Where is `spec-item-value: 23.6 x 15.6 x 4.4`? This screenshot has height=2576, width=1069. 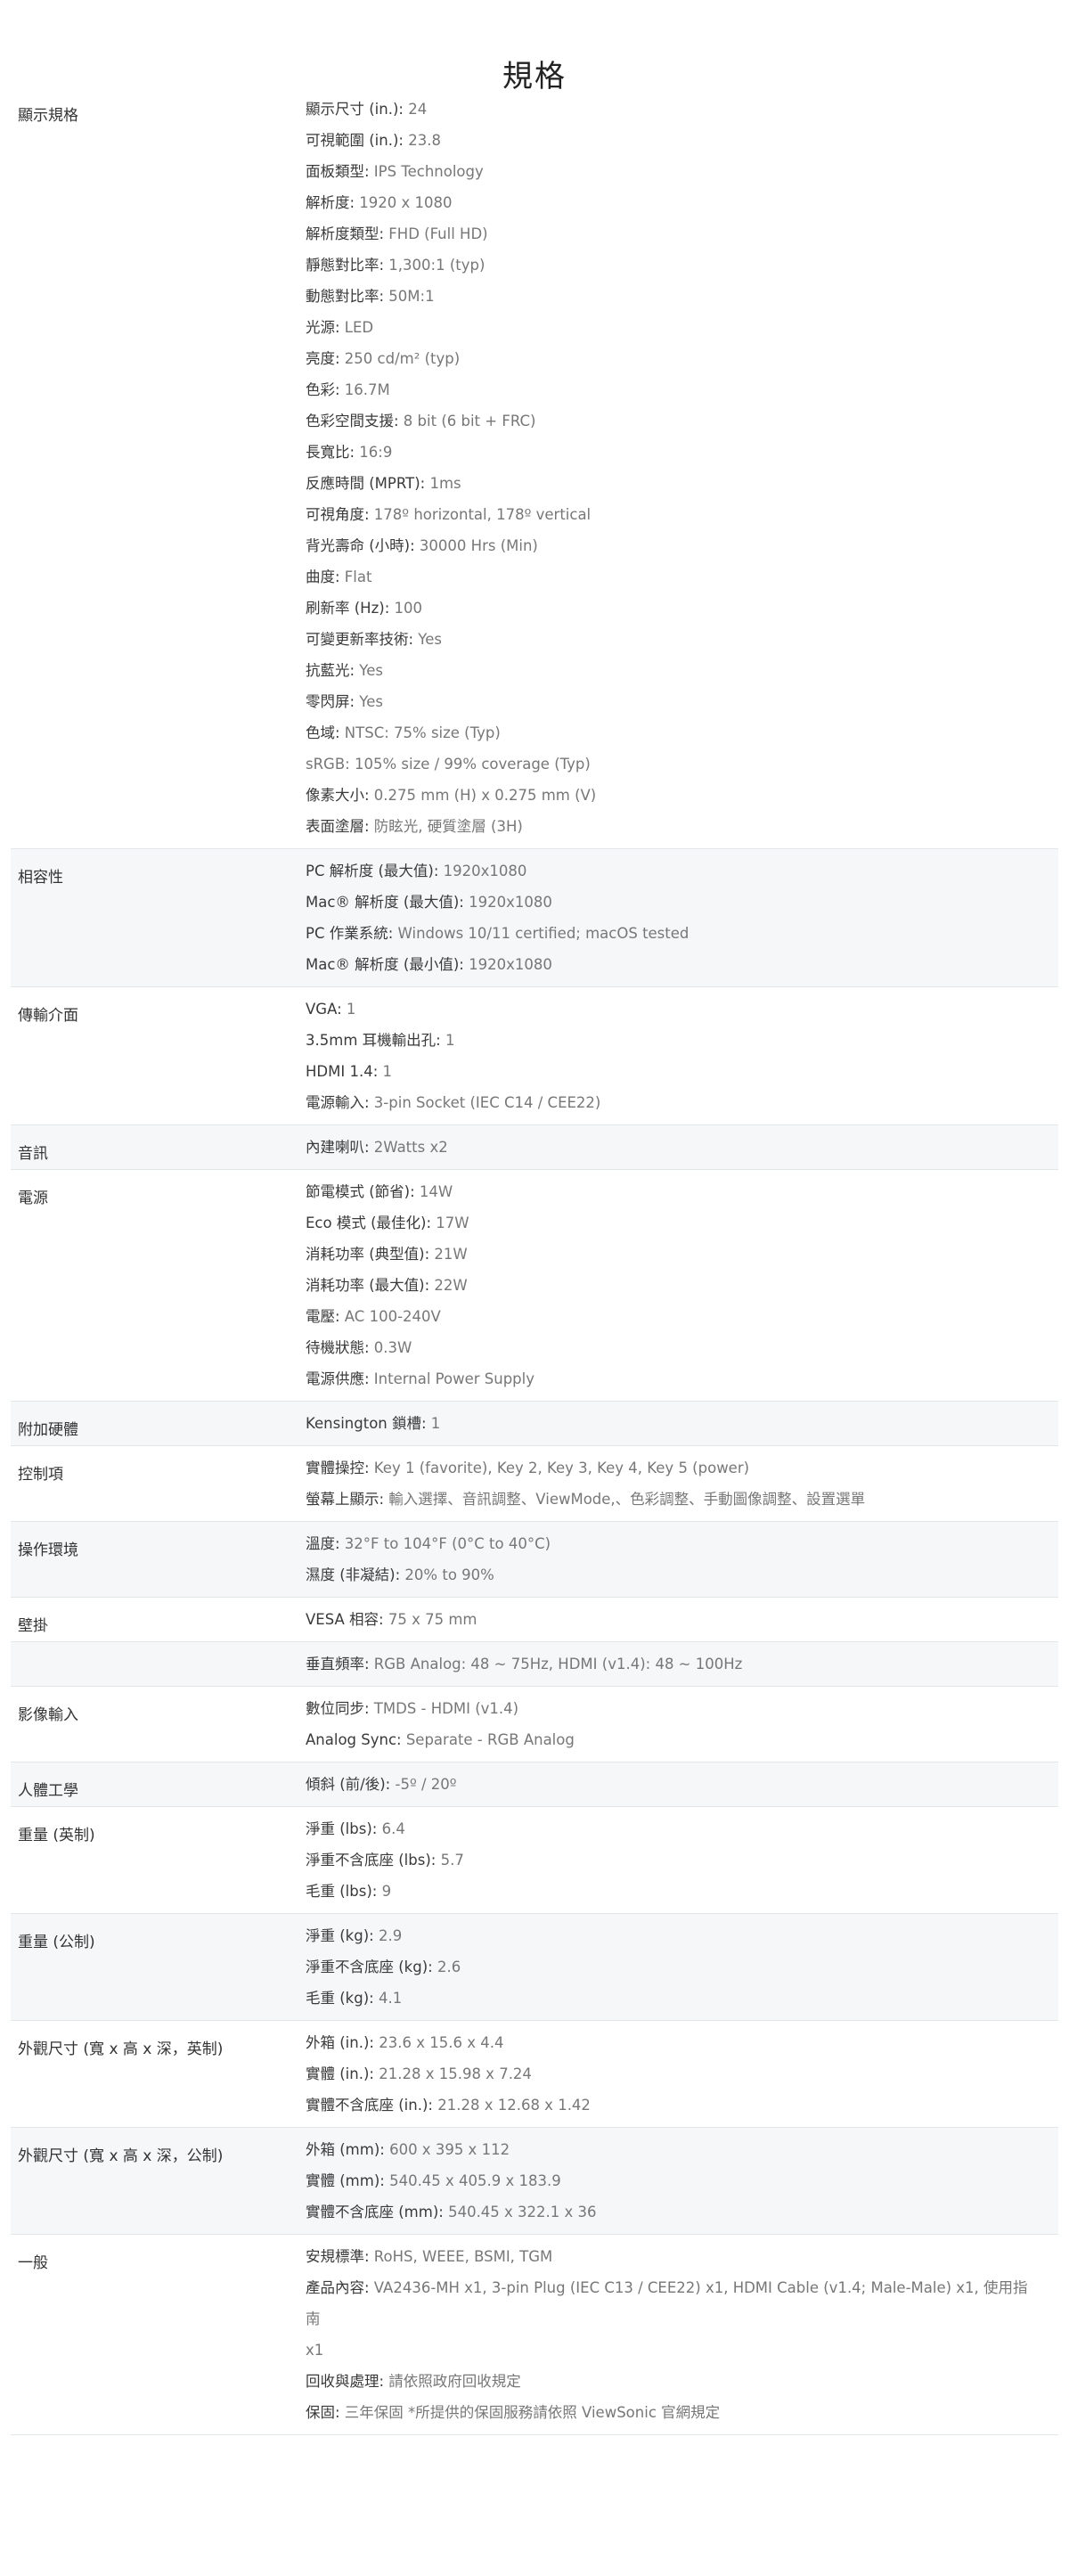
spec-item-value: 23.6 x 15.6 x 4.4 is located at coordinates (438, 2042).